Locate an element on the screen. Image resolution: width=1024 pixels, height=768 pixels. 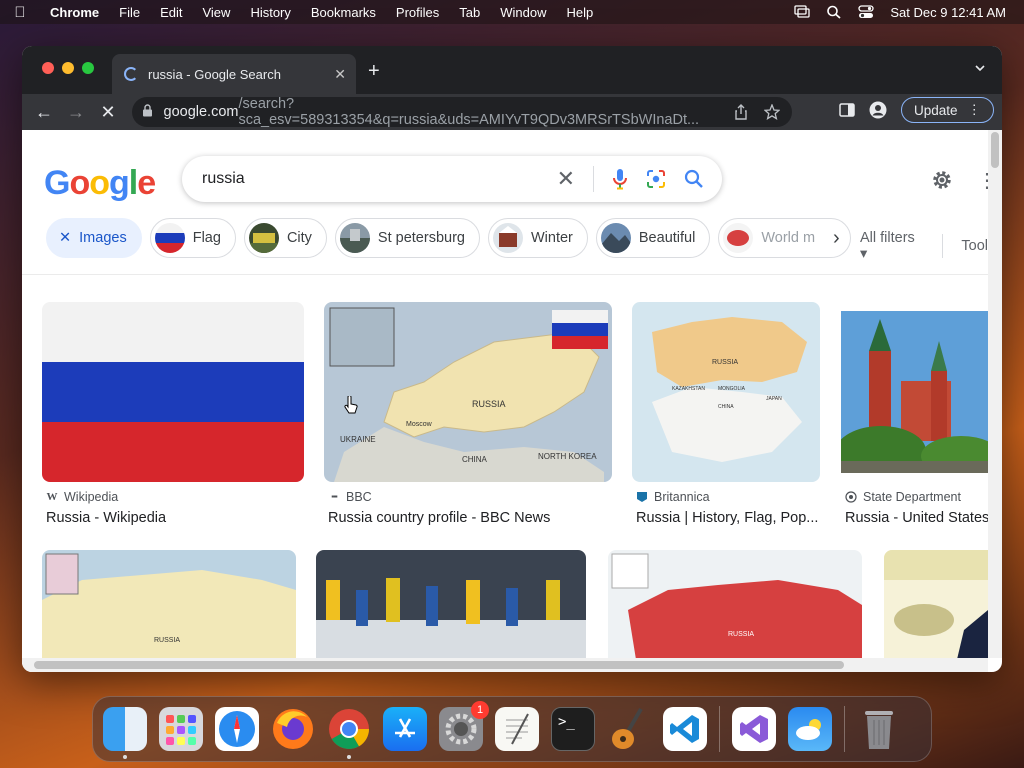
menu-tab: Tab is located at coordinates (469, 12).